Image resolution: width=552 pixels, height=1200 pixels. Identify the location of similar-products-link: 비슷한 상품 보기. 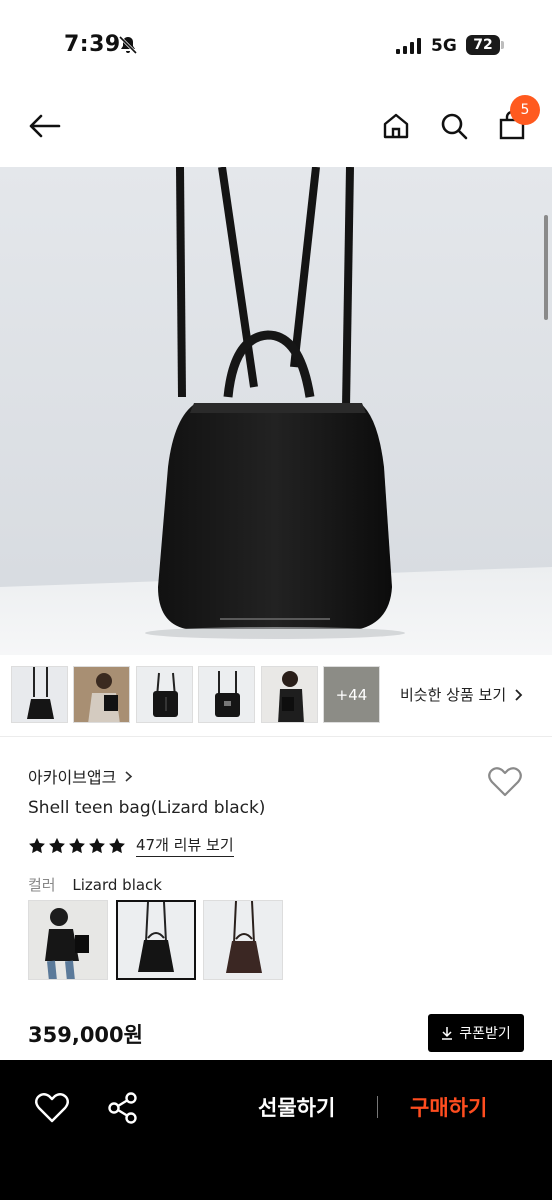
(462, 694).